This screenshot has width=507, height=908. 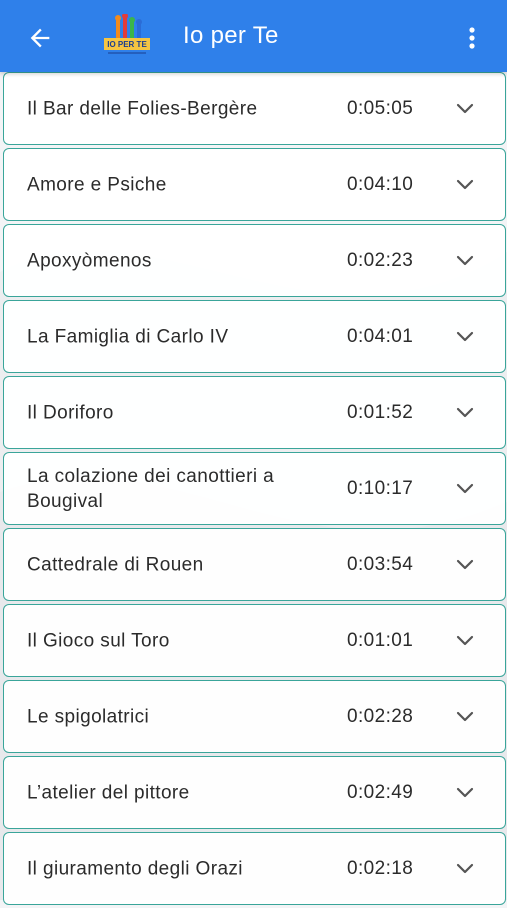 I want to click on track-title: Cattedrale di Rouen, so click(x=115, y=564).